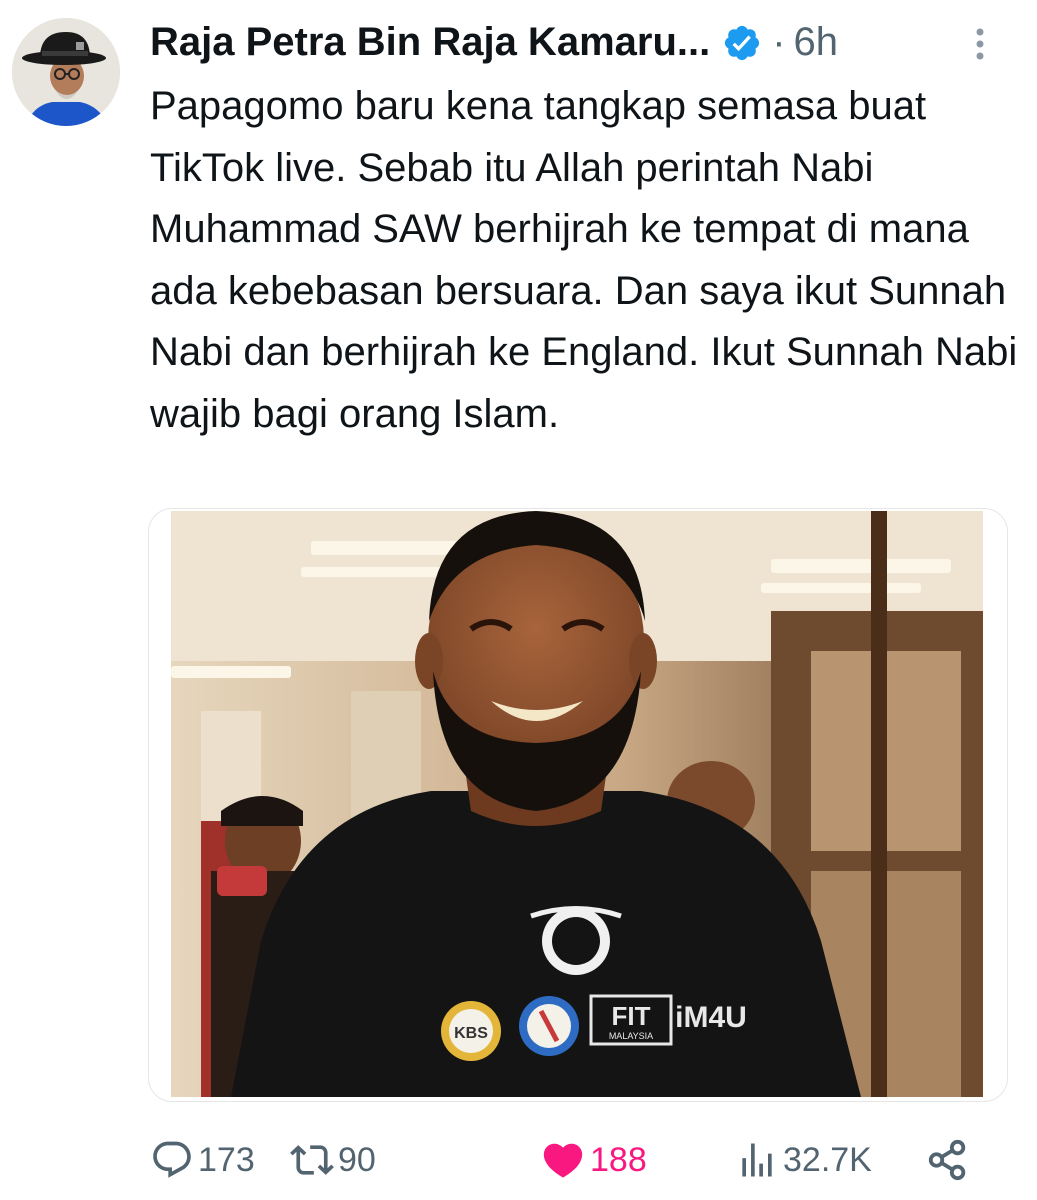  I want to click on tweet-timestamp: 6h, so click(816, 42).